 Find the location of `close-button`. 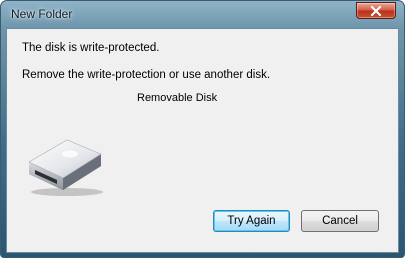

close-button is located at coordinates (376, 10).